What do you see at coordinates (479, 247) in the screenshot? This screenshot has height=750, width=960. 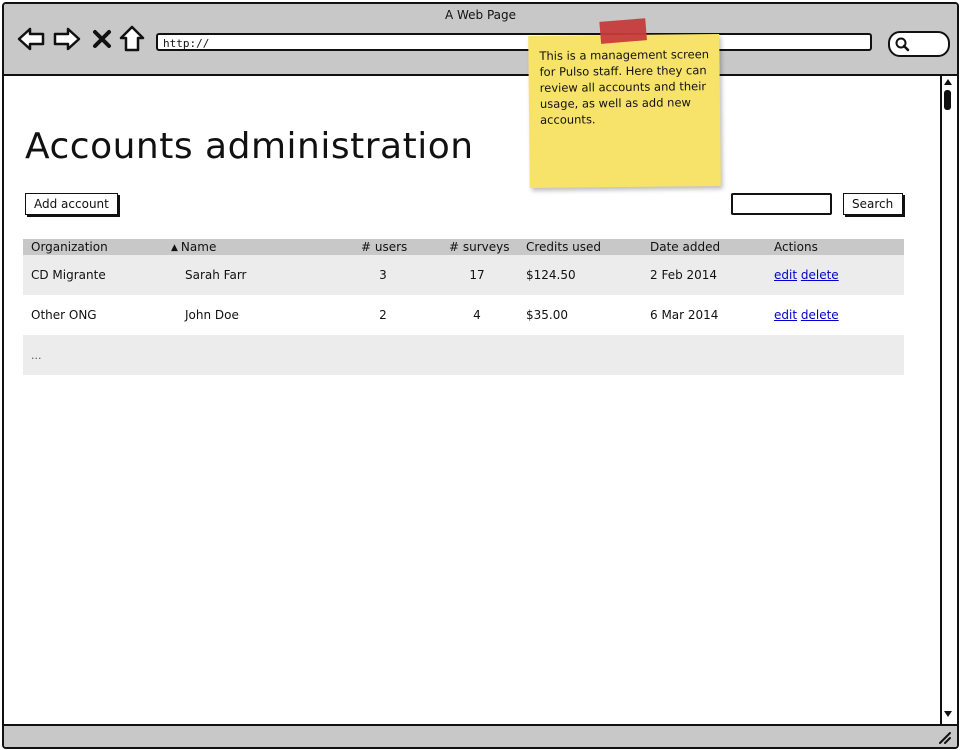 I see `header-surveys: # surveys` at bounding box center [479, 247].